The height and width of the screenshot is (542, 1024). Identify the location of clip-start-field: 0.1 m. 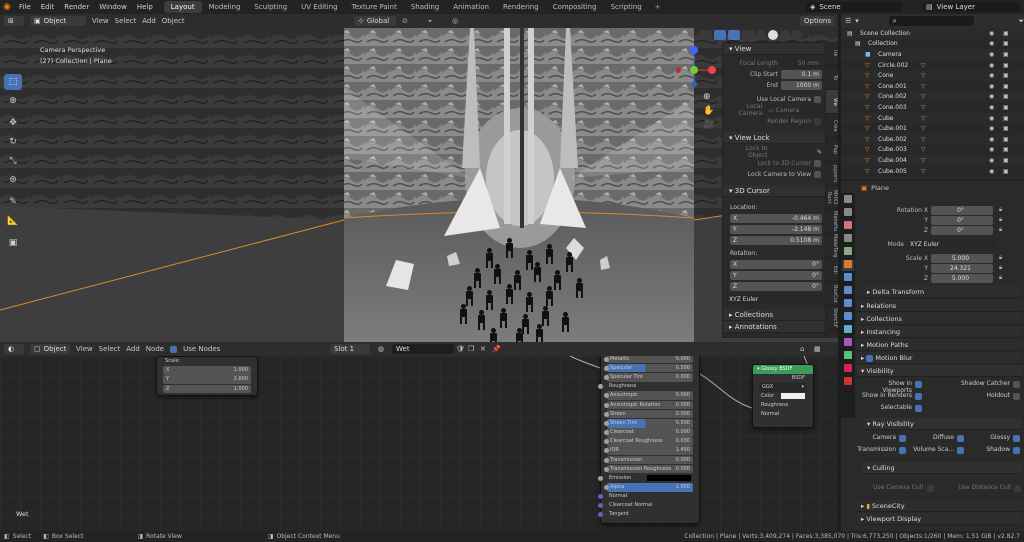
(801, 74).